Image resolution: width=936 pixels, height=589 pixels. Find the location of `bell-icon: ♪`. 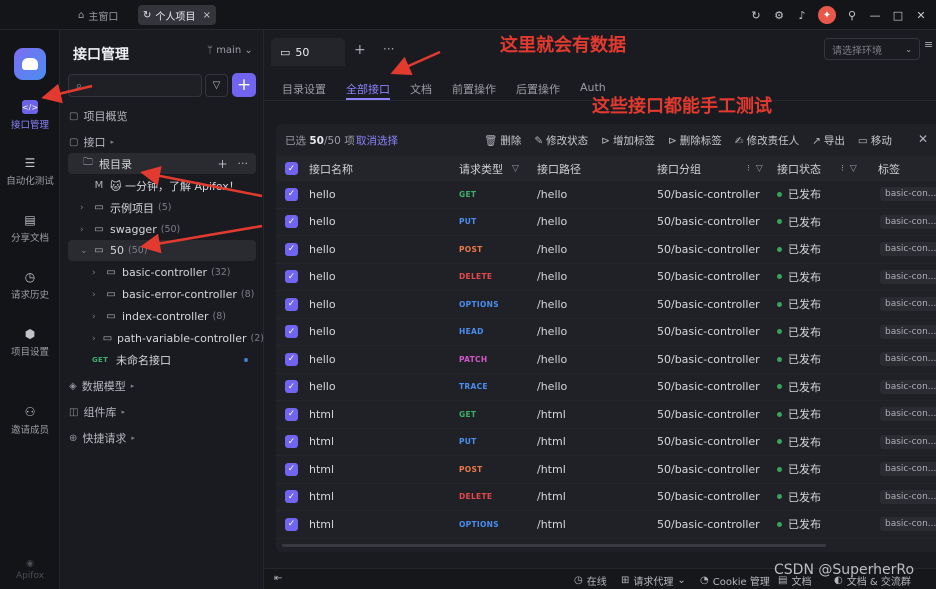

bell-icon: ♪ is located at coordinates (802, 15).